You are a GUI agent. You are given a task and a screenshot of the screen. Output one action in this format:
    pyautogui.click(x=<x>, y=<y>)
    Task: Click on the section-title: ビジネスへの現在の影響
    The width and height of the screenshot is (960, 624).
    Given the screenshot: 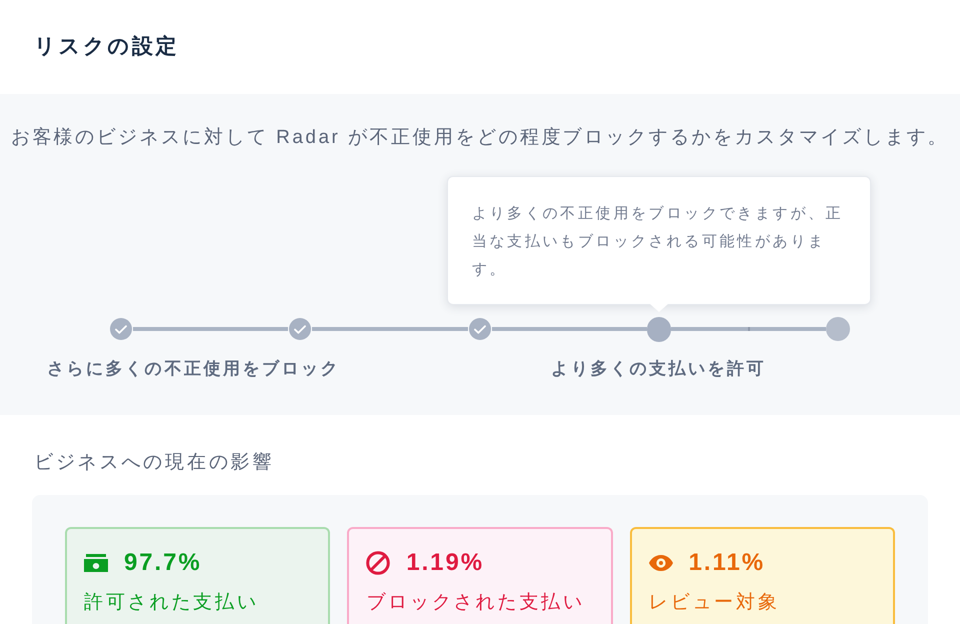 What is the action you would take?
    pyautogui.click(x=154, y=463)
    